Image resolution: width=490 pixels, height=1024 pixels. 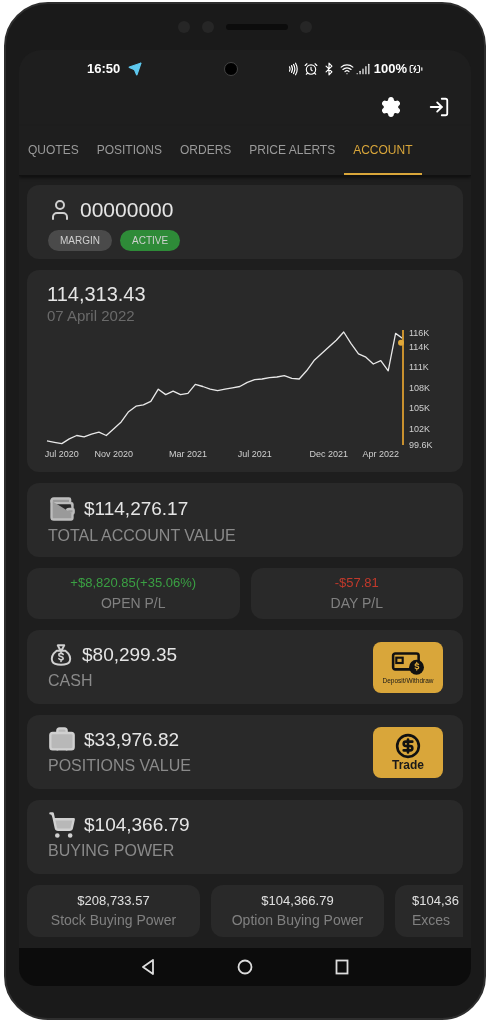 What do you see at coordinates (187, 453) in the screenshot?
I see `x-tick-label: Mar 2021` at bounding box center [187, 453].